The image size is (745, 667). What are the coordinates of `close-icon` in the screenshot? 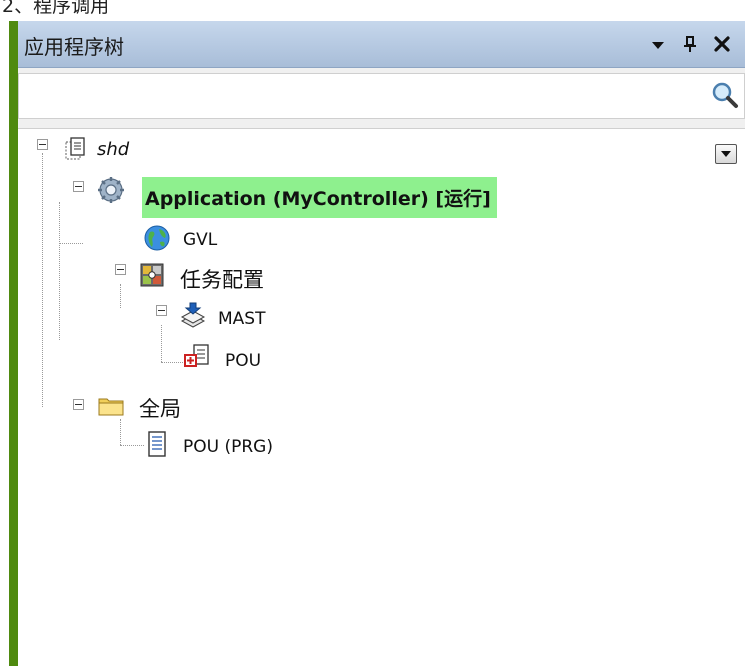 It's located at (722, 44).